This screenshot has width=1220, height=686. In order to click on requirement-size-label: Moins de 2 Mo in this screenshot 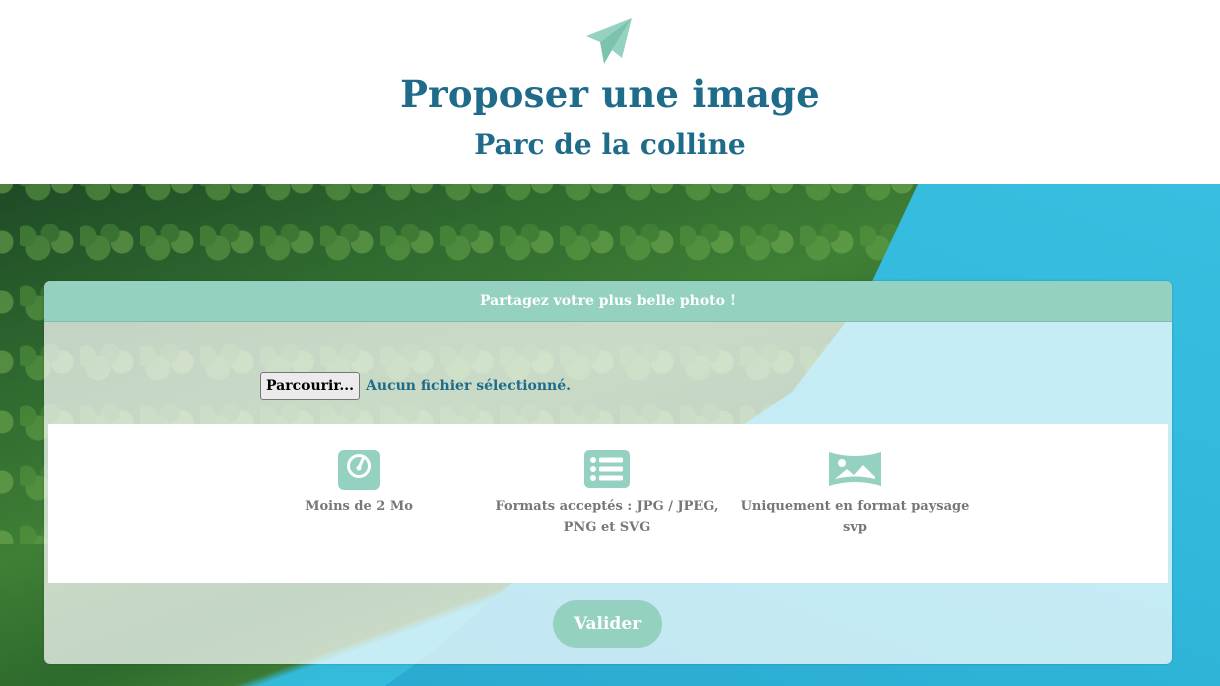, I will do `click(359, 506)`.